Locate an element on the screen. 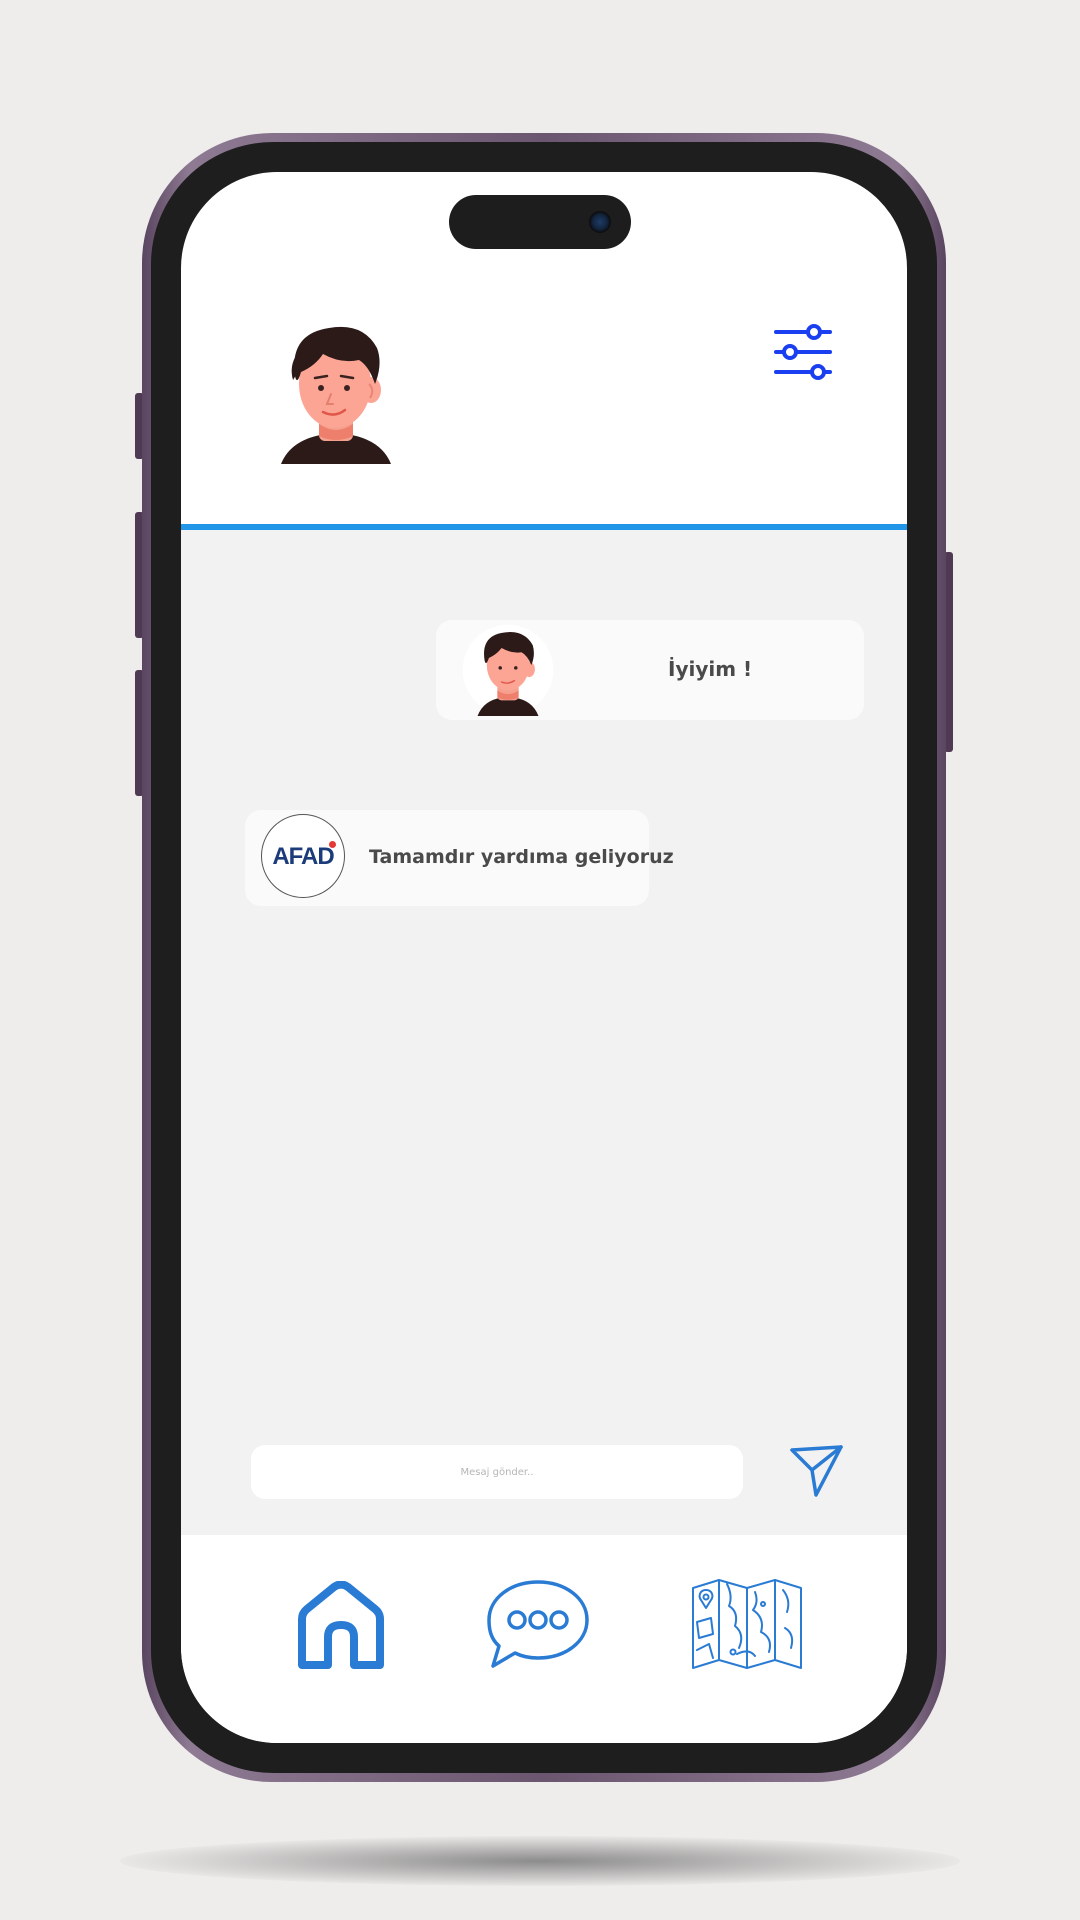  sliders-icon is located at coordinates (803, 352).